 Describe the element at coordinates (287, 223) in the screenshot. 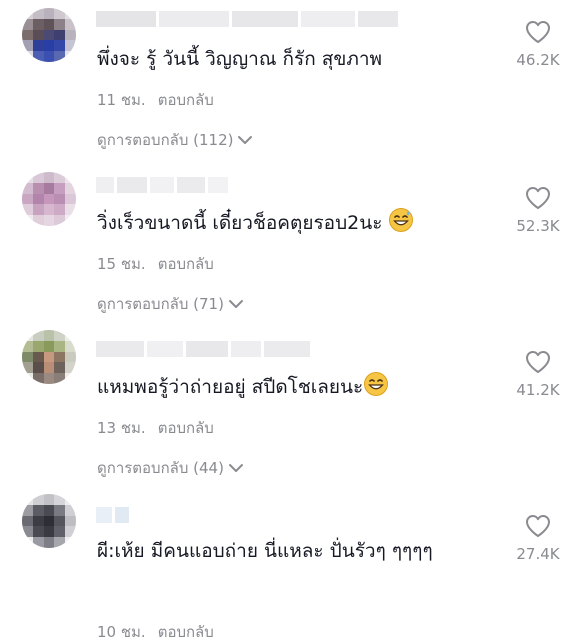

I see `comment-text: วิ่งเร็วขนาดนี้ เดี๋ยวช็อคตุยรอบ2นะ` at that location.